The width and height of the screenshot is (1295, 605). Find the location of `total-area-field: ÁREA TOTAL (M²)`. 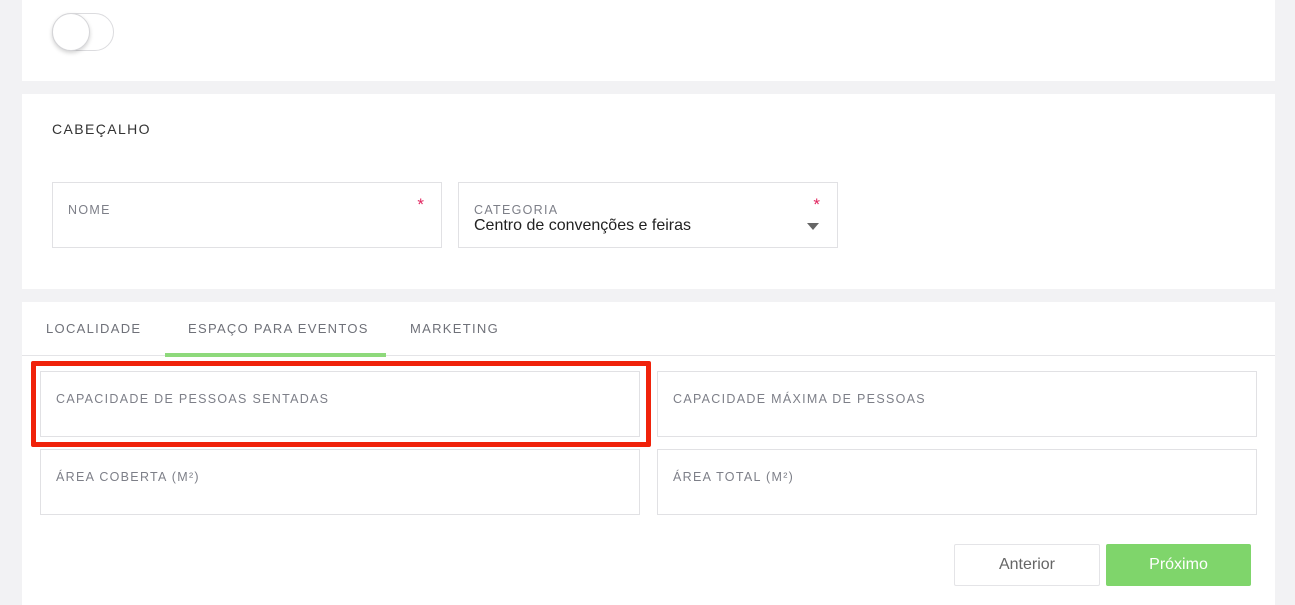

total-area-field: ÁREA TOTAL (M²) is located at coordinates (957, 482).